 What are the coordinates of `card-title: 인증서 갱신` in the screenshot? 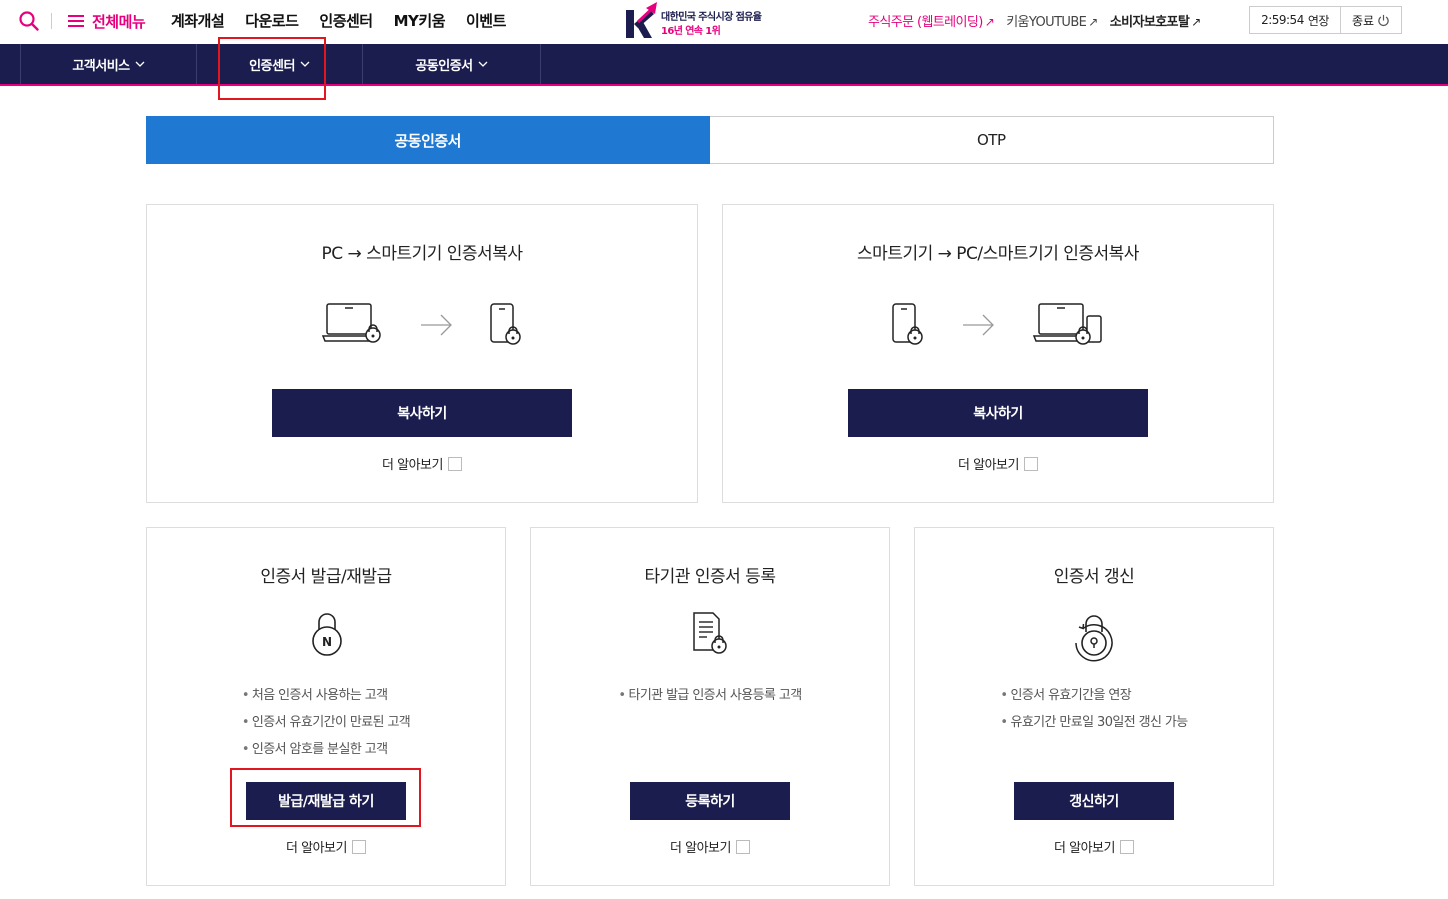 It's located at (1094, 577).